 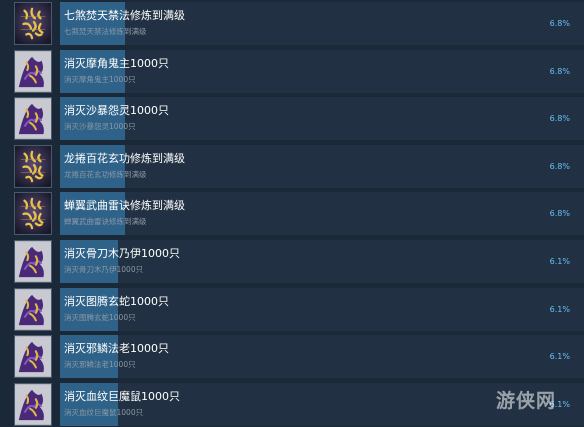 I want to click on achievement-name: 消灭骨刀木乃伊1000只, so click(x=122, y=253).